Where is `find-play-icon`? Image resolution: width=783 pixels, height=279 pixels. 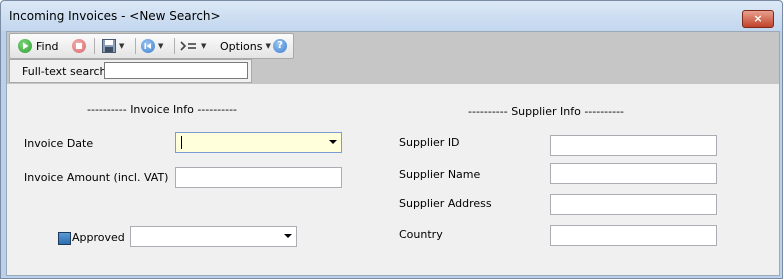
find-play-icon is located at coordinates (25, 46).